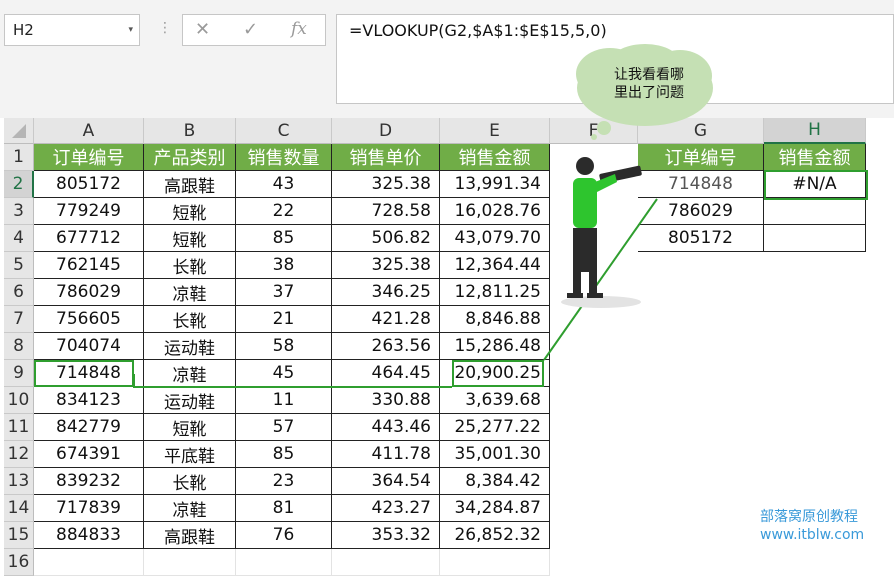 The width and height of the screenshot is (894, 580). Describe the element at coordinates (649, 75) in the screenshot. I see `speech-bubble-line1: 让我看看哪` at that location.